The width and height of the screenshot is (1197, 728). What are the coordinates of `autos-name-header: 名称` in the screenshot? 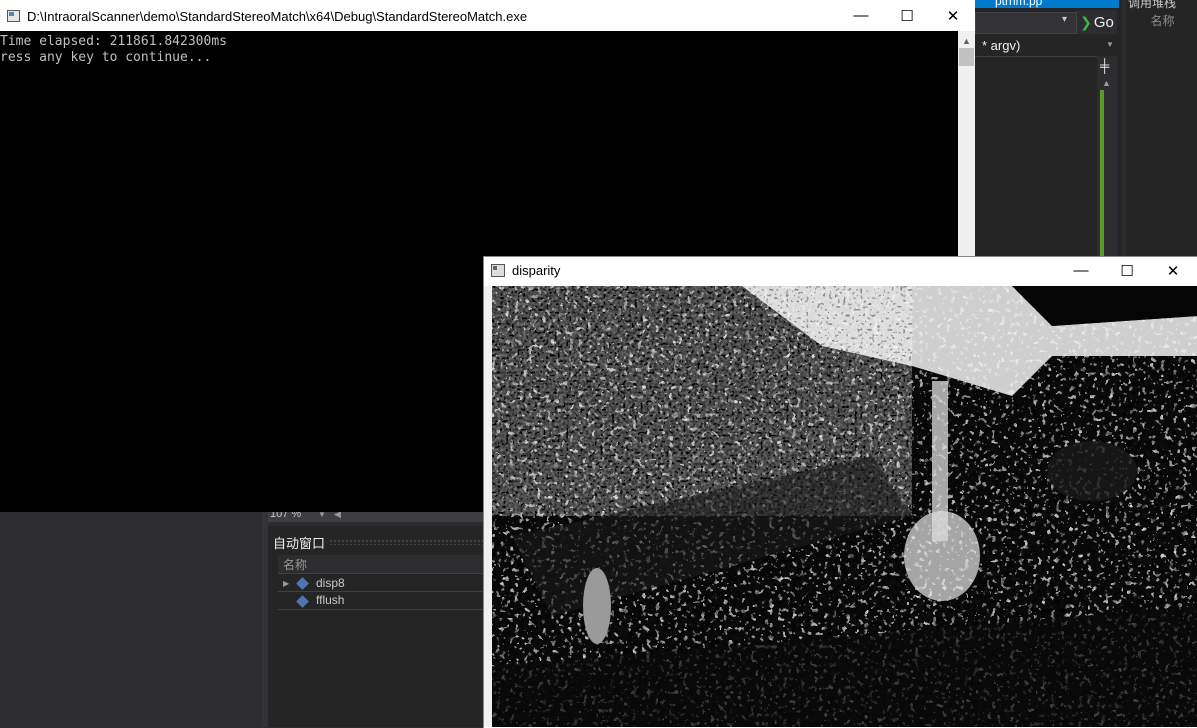 It's located at (295, 564).